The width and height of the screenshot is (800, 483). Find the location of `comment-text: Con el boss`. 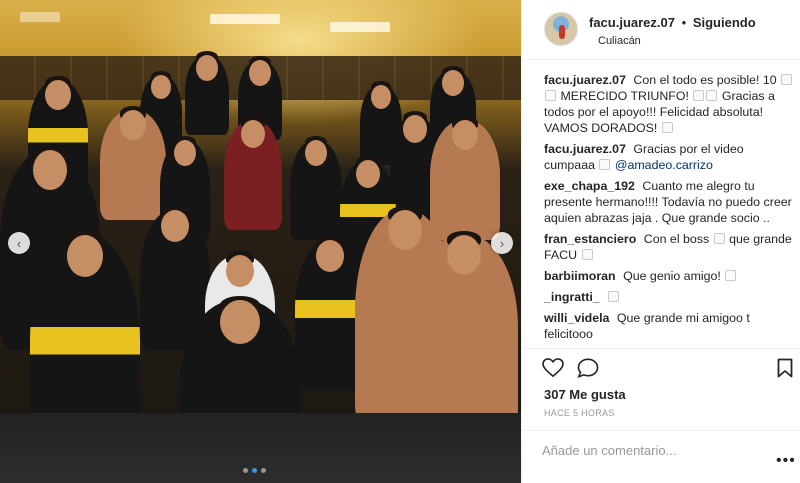

comment-text: Con el boss is located at coordinates (676, 239).